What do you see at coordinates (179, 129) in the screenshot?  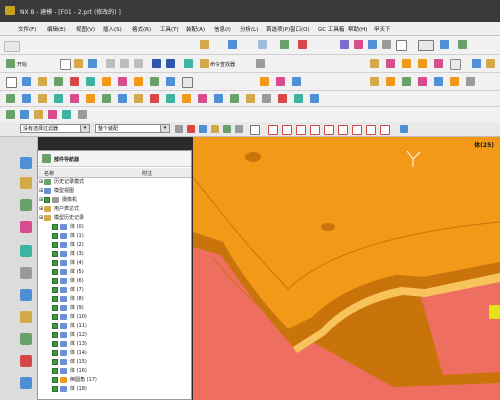 I see `filter-icon` at bounding box center [179, 129].